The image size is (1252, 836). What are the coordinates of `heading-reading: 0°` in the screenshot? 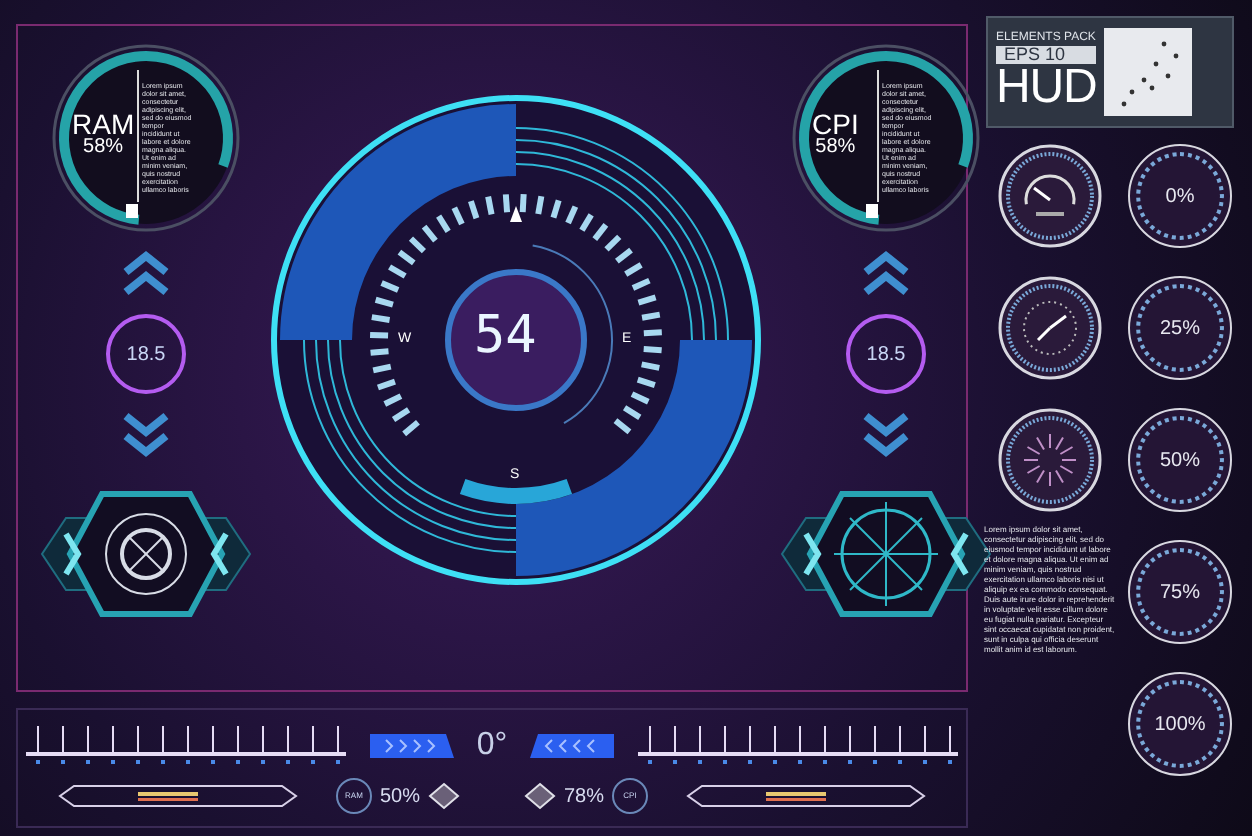 It's located at (492, 746).